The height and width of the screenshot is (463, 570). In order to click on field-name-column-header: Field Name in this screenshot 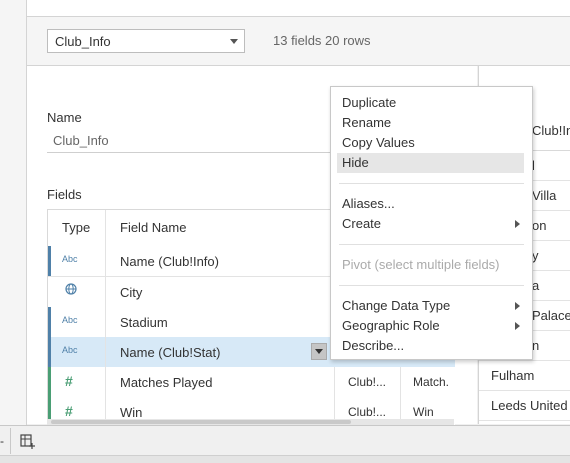, I will do `click(153, 227)`.